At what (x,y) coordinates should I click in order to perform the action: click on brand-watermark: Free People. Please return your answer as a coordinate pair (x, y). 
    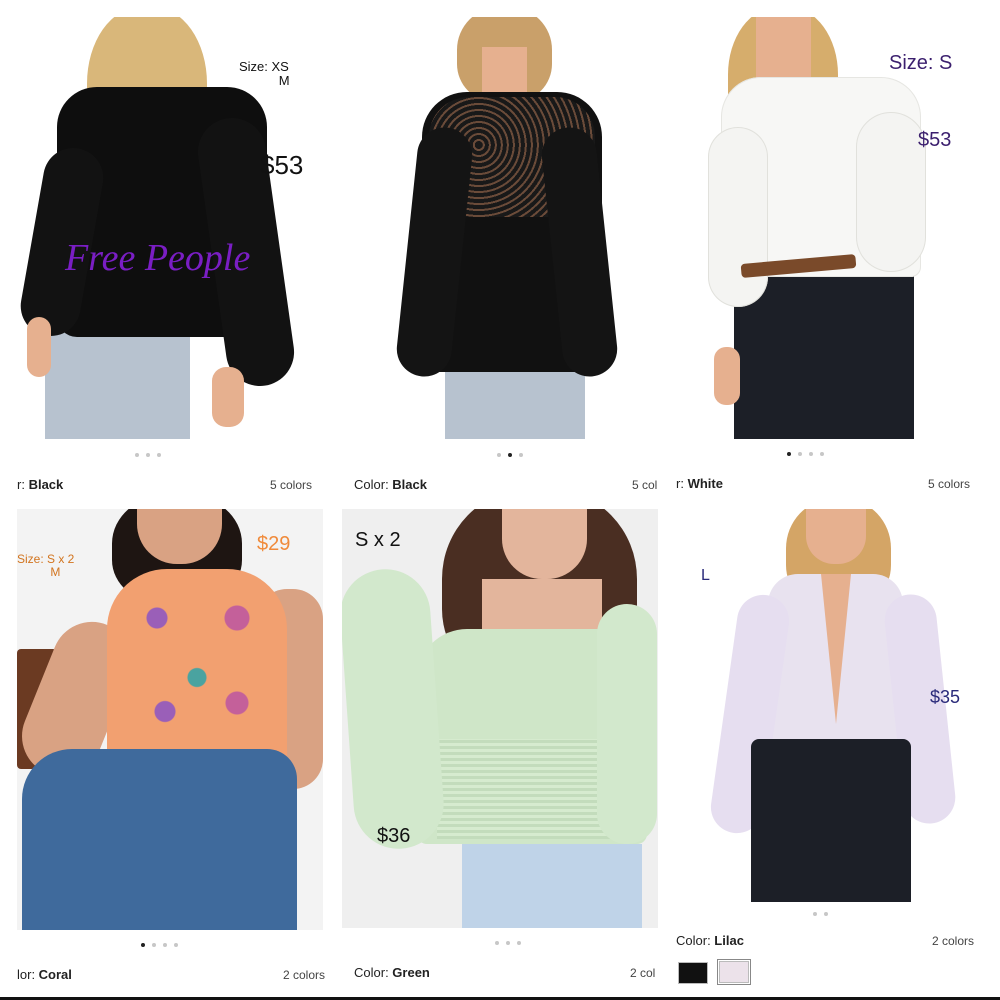
    Looking at the image, I should click on (158, 258).